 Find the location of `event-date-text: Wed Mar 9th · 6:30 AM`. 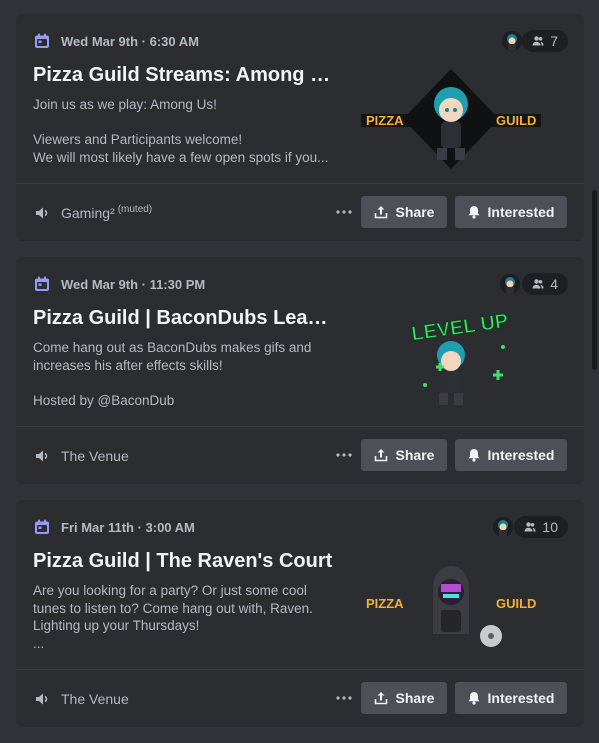

event-date-text: Wed Mar 9th · 6:30 AM is located at coordinates (130, 41).